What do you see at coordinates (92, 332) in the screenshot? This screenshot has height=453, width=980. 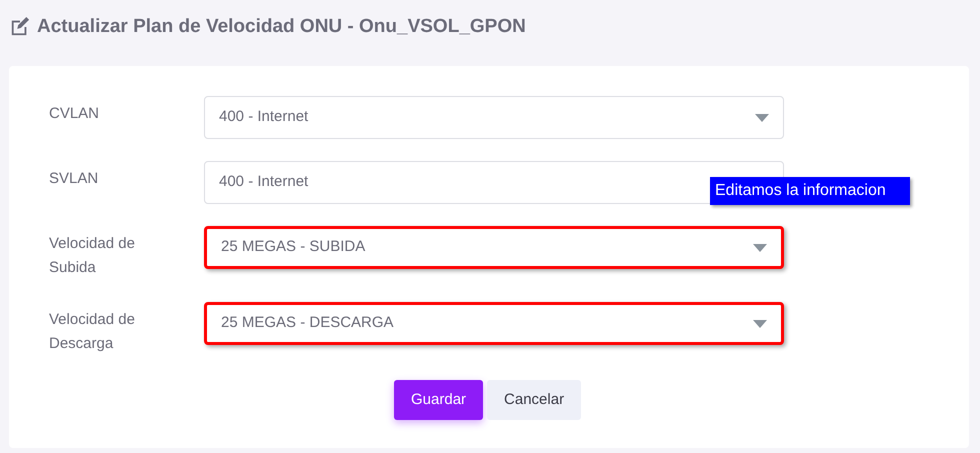 I see `field-label: Velocidad de Descarga` at bounding box center [92, 332].